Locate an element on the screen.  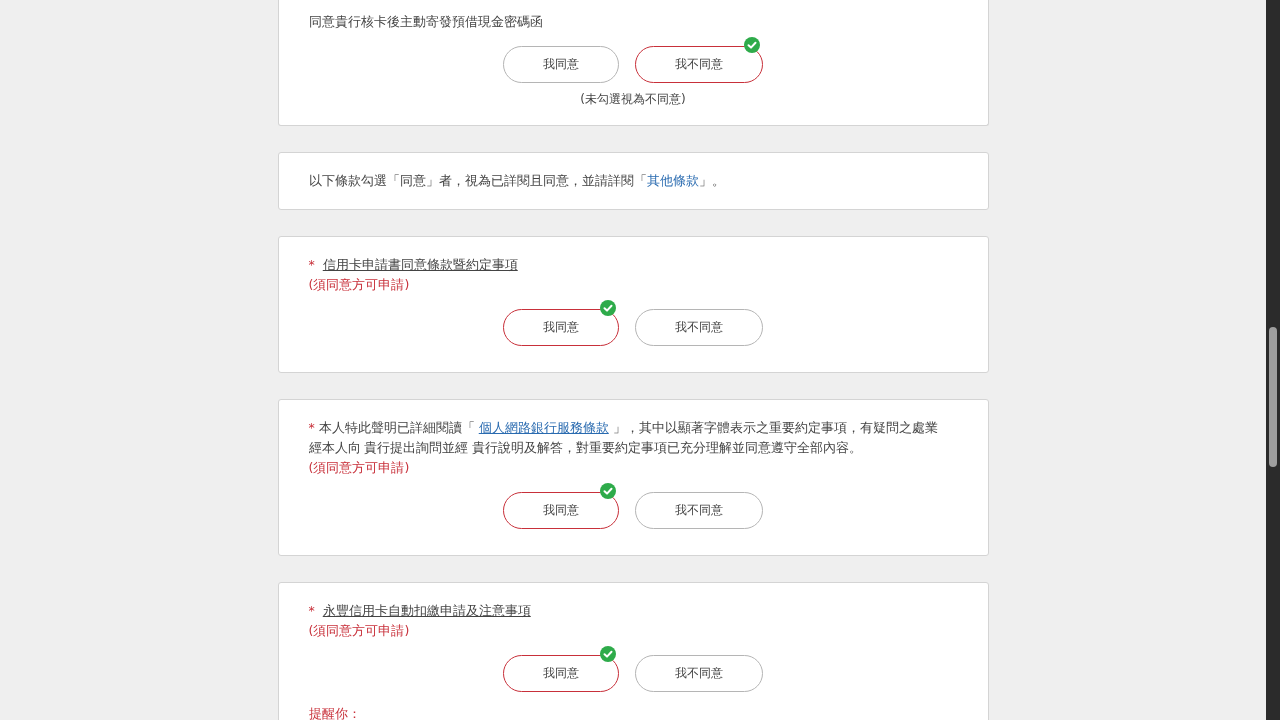
terms-link: 個人網路銀行服務條款 is located at coordinates (543, 427).